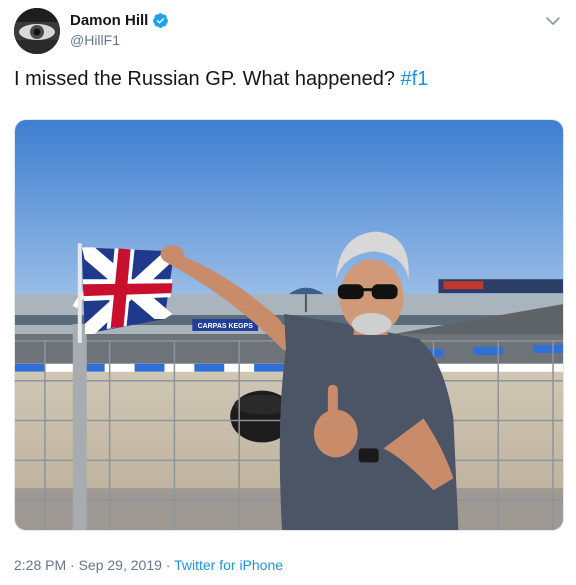  I want to click on tweet-date: Sep 29, 2019, so click(120, 565).